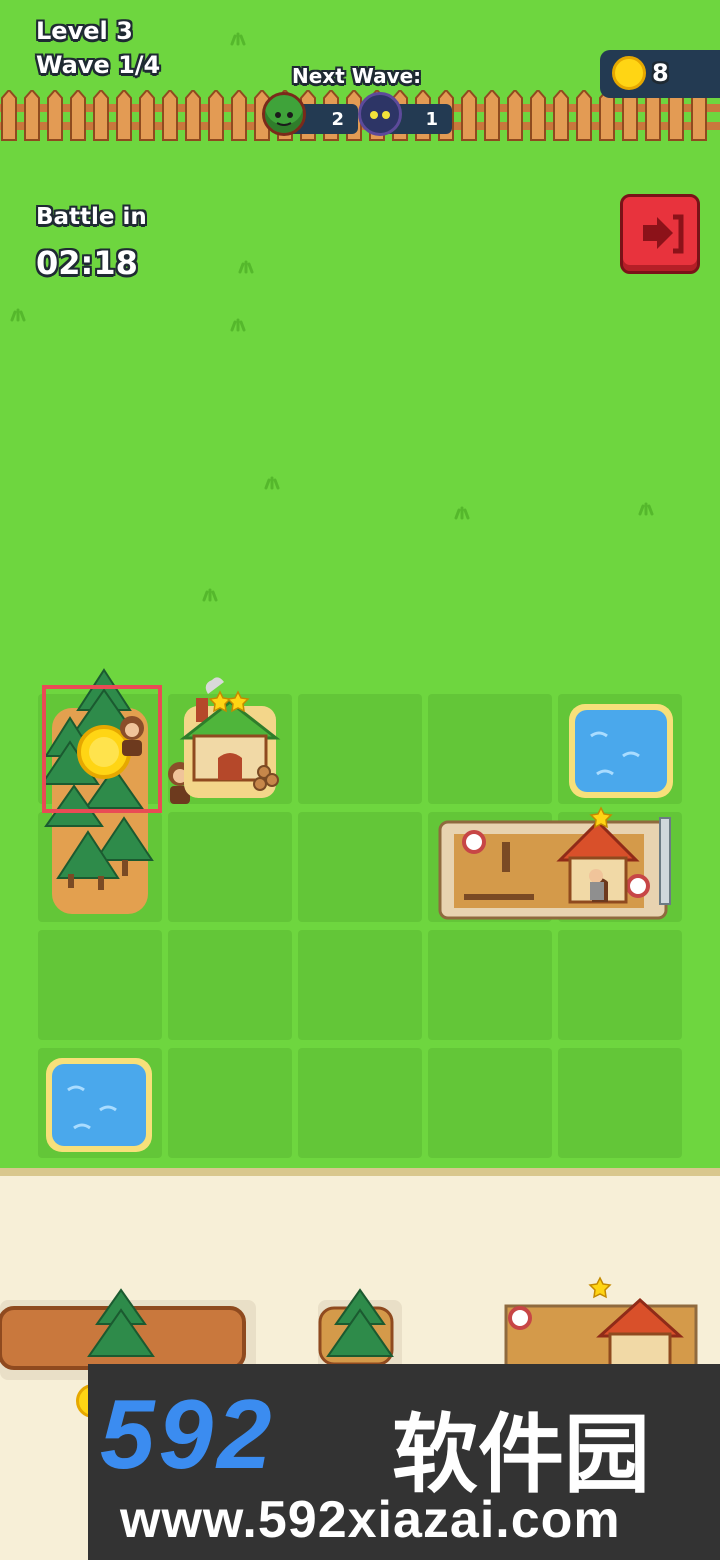 The height and width of the screenshot is (1560, 720). Describe the element at coordinates (370, 1520) in the screenshot. I see `watermark-url: www.592xiazai.com` at that location.